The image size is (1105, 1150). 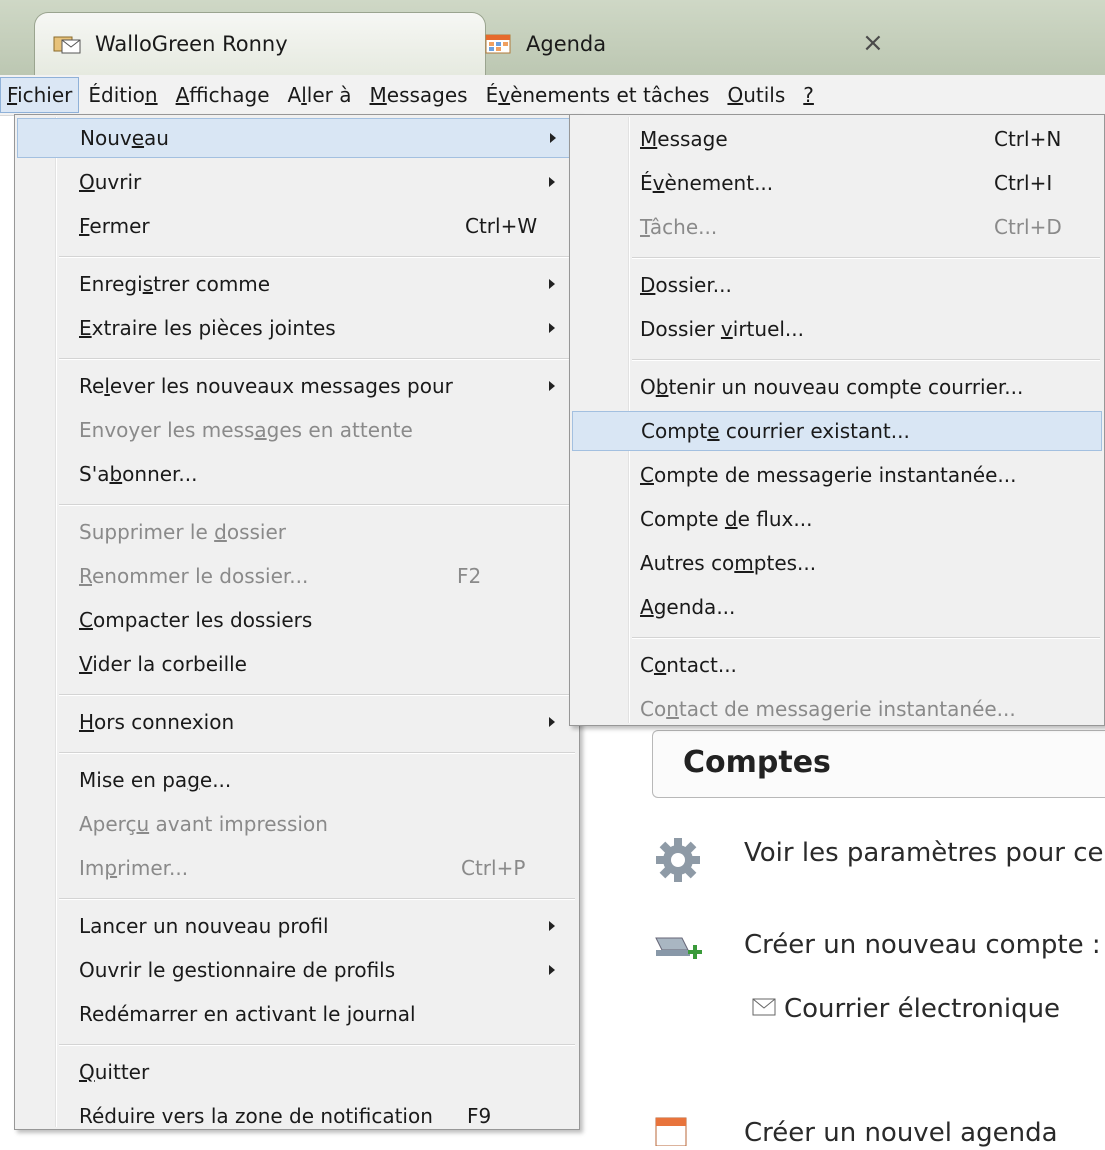 What do you see at coordinates (808, 95) in the screenshot?
I see `menu-: ?` at bounding box center [808, 95].